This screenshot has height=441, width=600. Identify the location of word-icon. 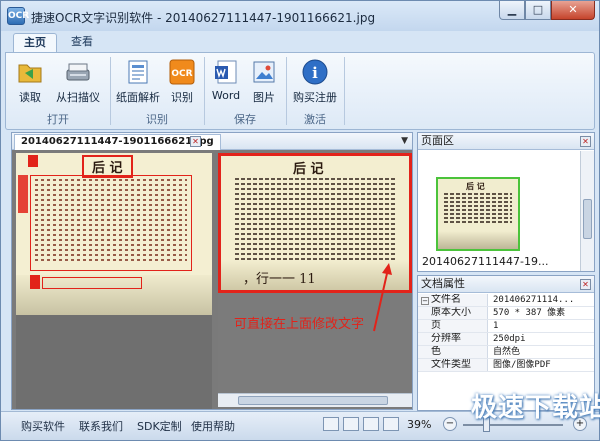
(226, 72).